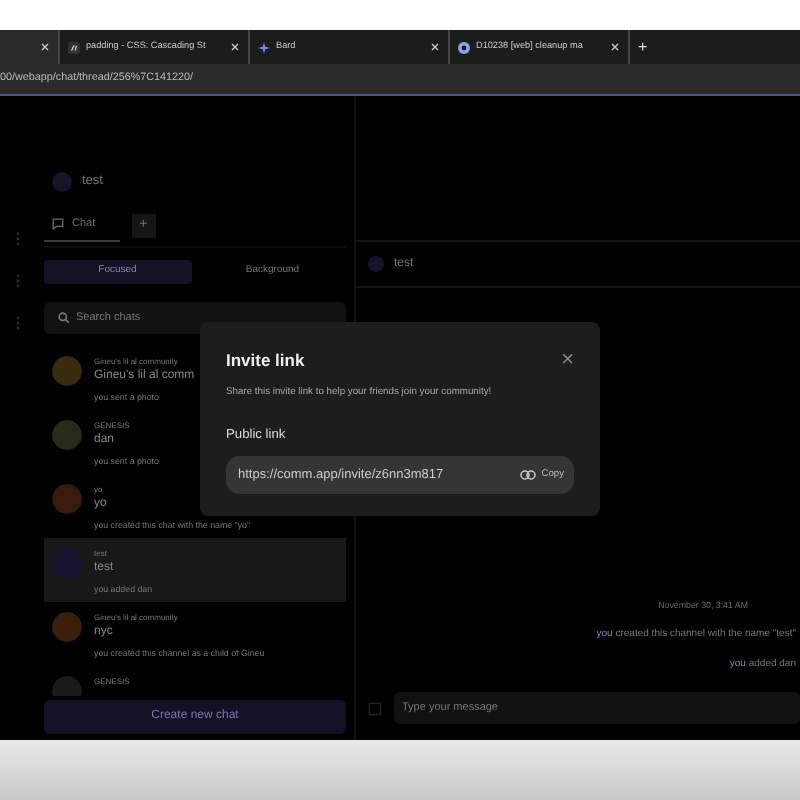 The width and height of the screenshot is (800, 800). Describe the element at coordinates (643, 47) in the screenshot. I see `new-tab-button: +` at that location.